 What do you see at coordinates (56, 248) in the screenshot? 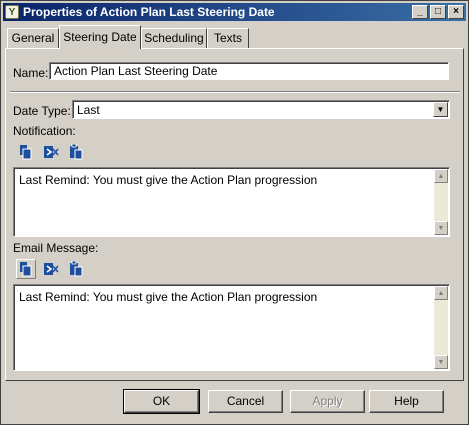
I see `email-message-label: Email Message:` at bounding box center [56, 248].